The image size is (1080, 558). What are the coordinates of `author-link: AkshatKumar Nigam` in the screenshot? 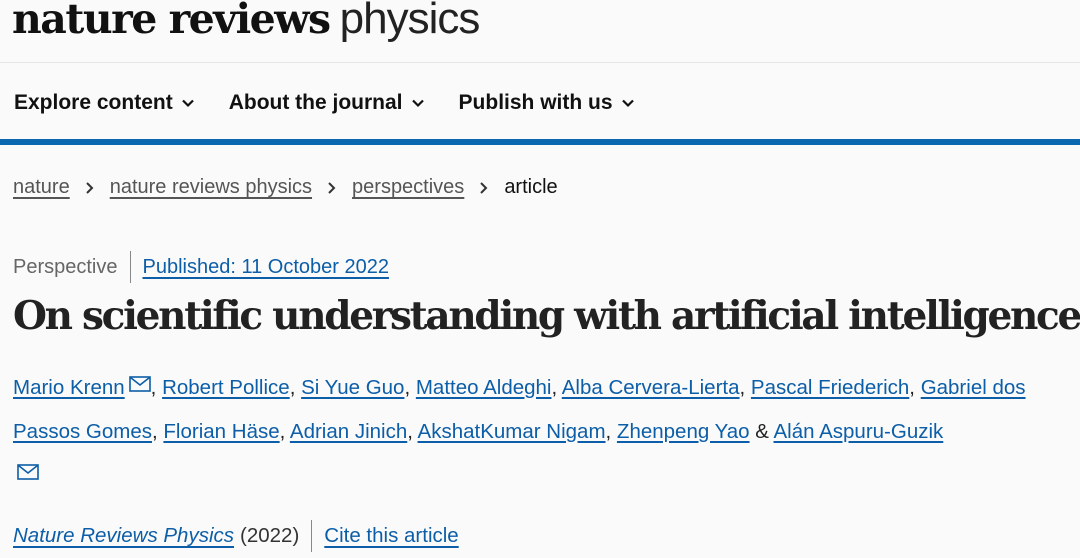 It's located at (512, 431).